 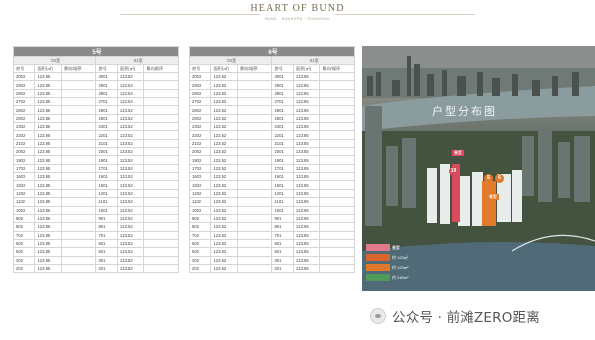 What do you see at coordinates (282, 268) in the screenshot?
I see `table-cell: 201` at bounding box center [282, 268].